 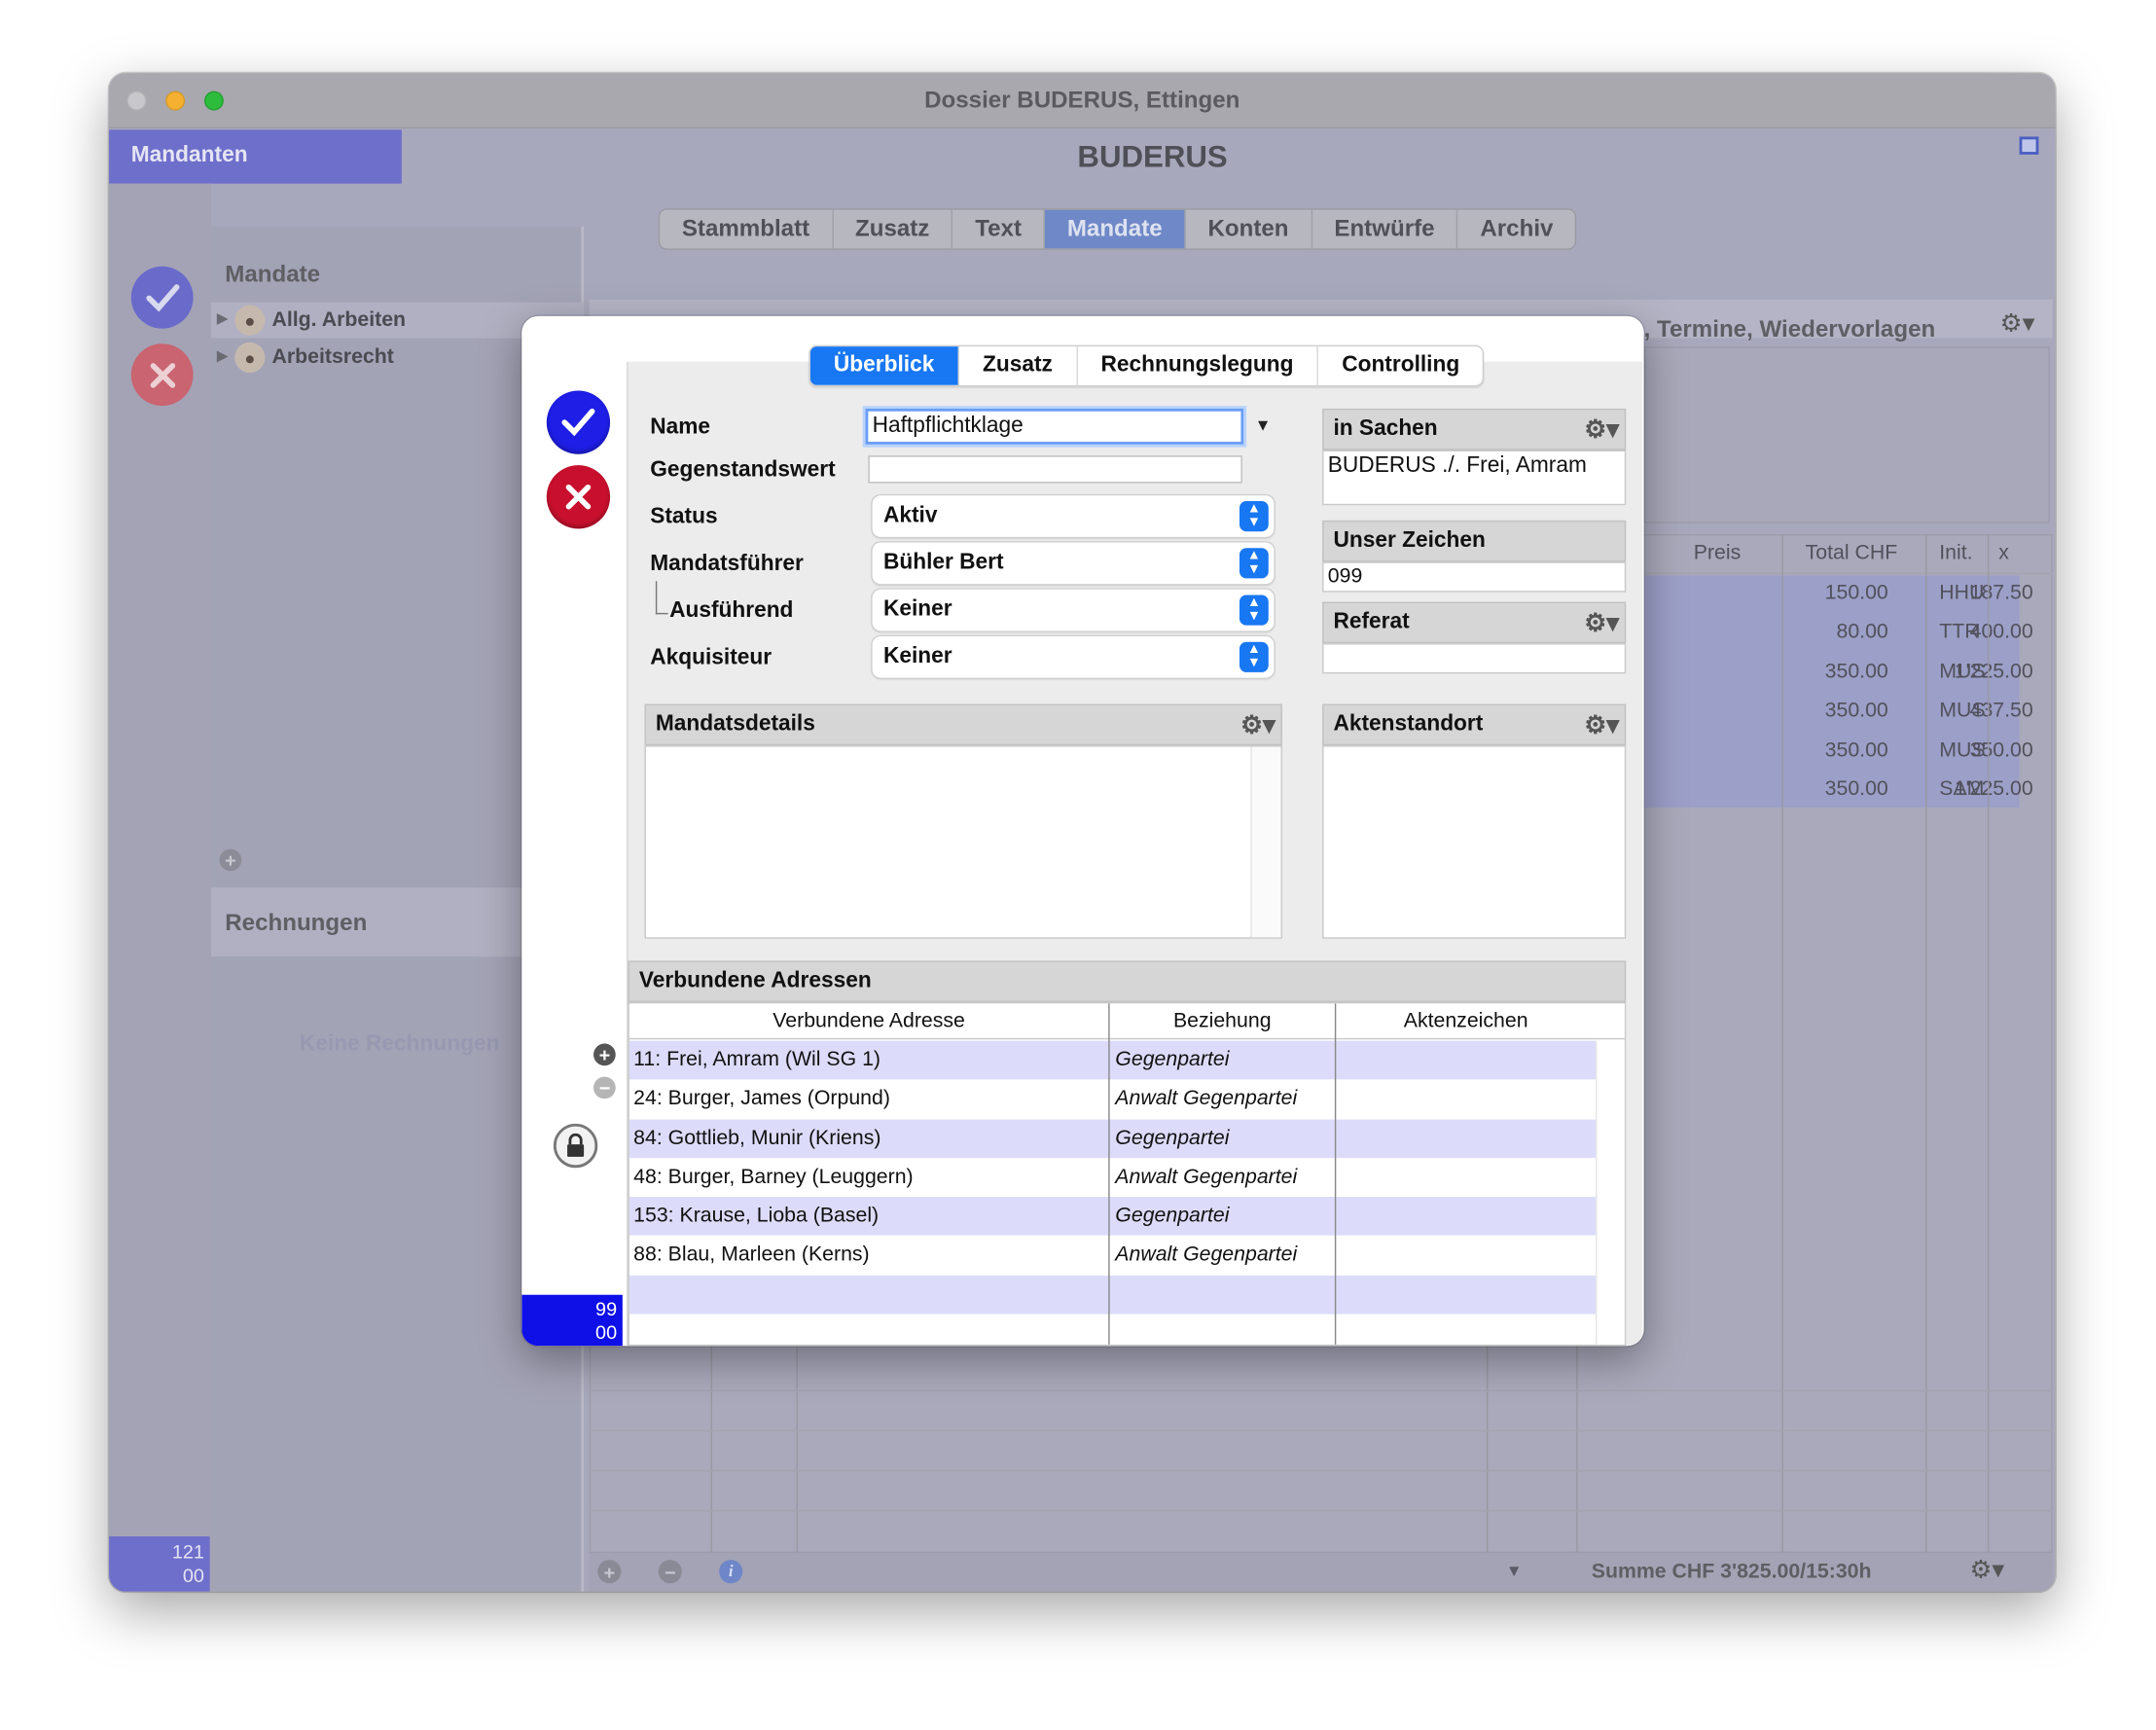 I want to click on tab-stammblatt: Stammblatt, so click(x=747, y=229).